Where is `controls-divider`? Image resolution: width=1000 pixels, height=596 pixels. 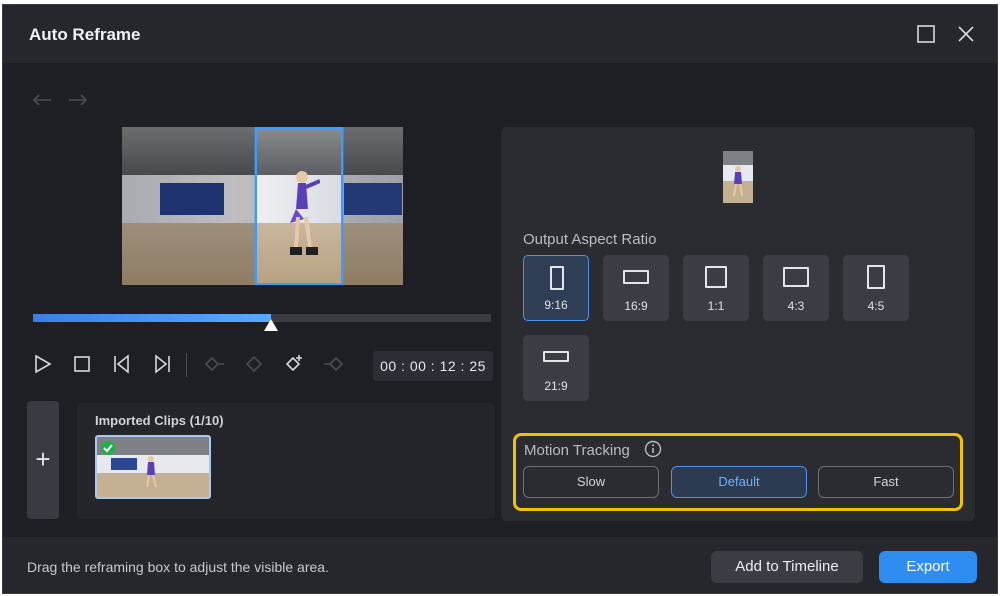
controls-divider is located at coordinates (186, 365).